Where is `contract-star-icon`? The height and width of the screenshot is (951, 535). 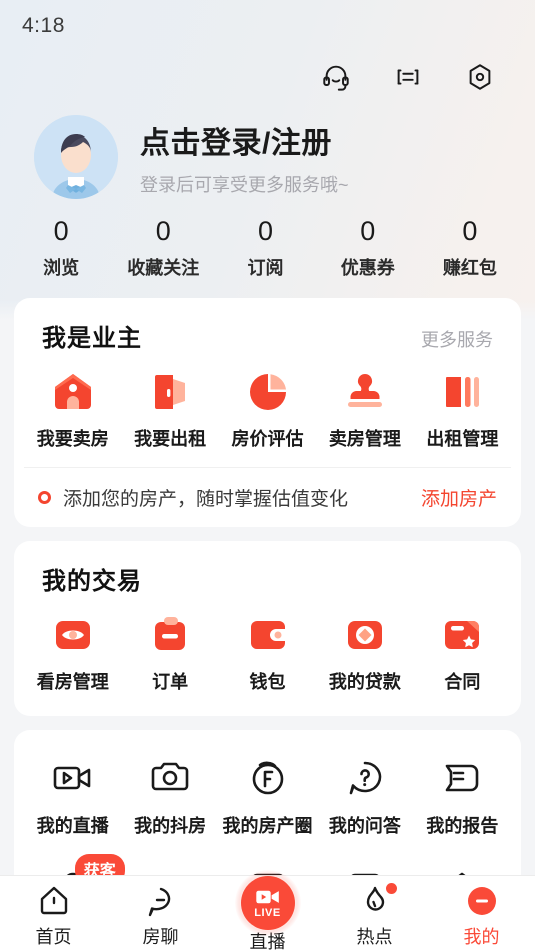 contract-star-icon is located at coordinates (462, 635).